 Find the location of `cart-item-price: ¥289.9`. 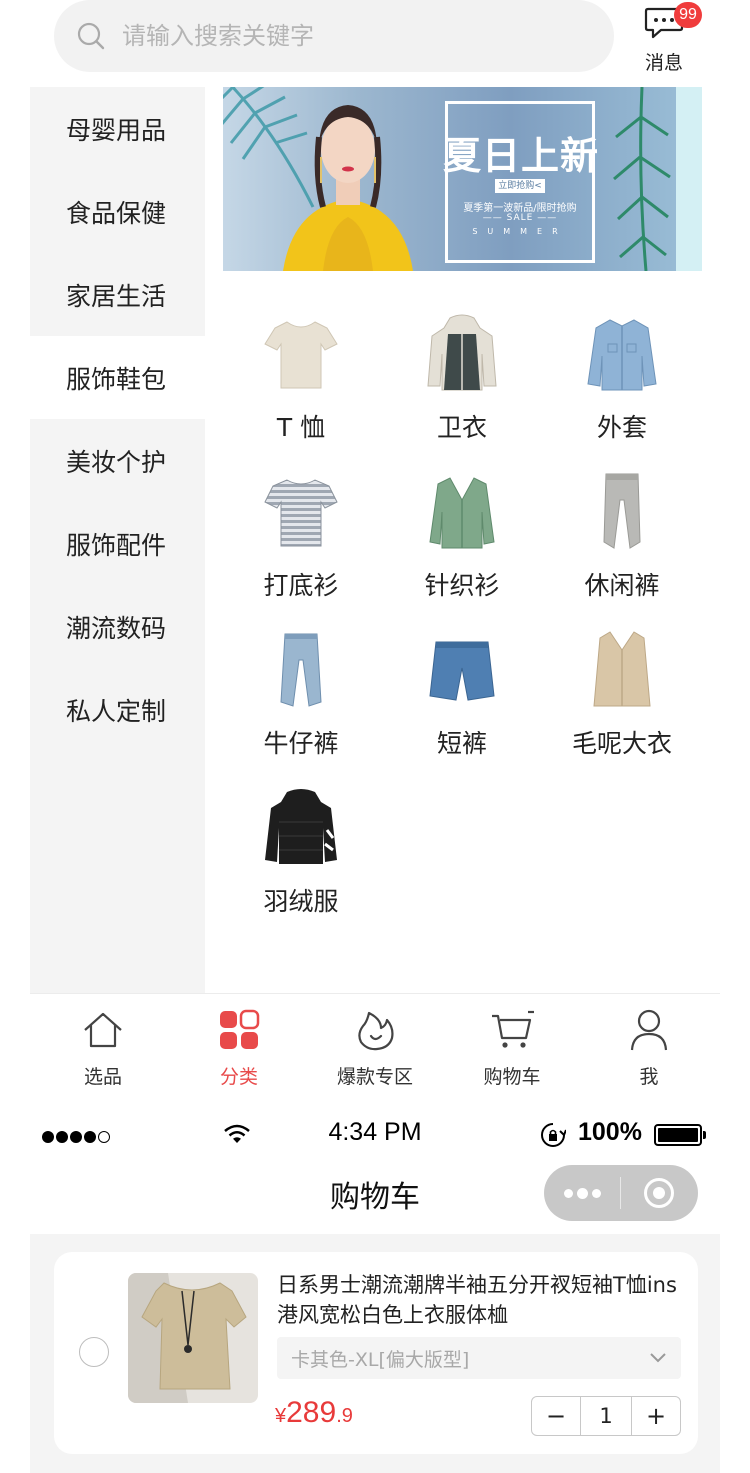

cart-item-price: ¥289.9 is located at coordinates (314, 1413).